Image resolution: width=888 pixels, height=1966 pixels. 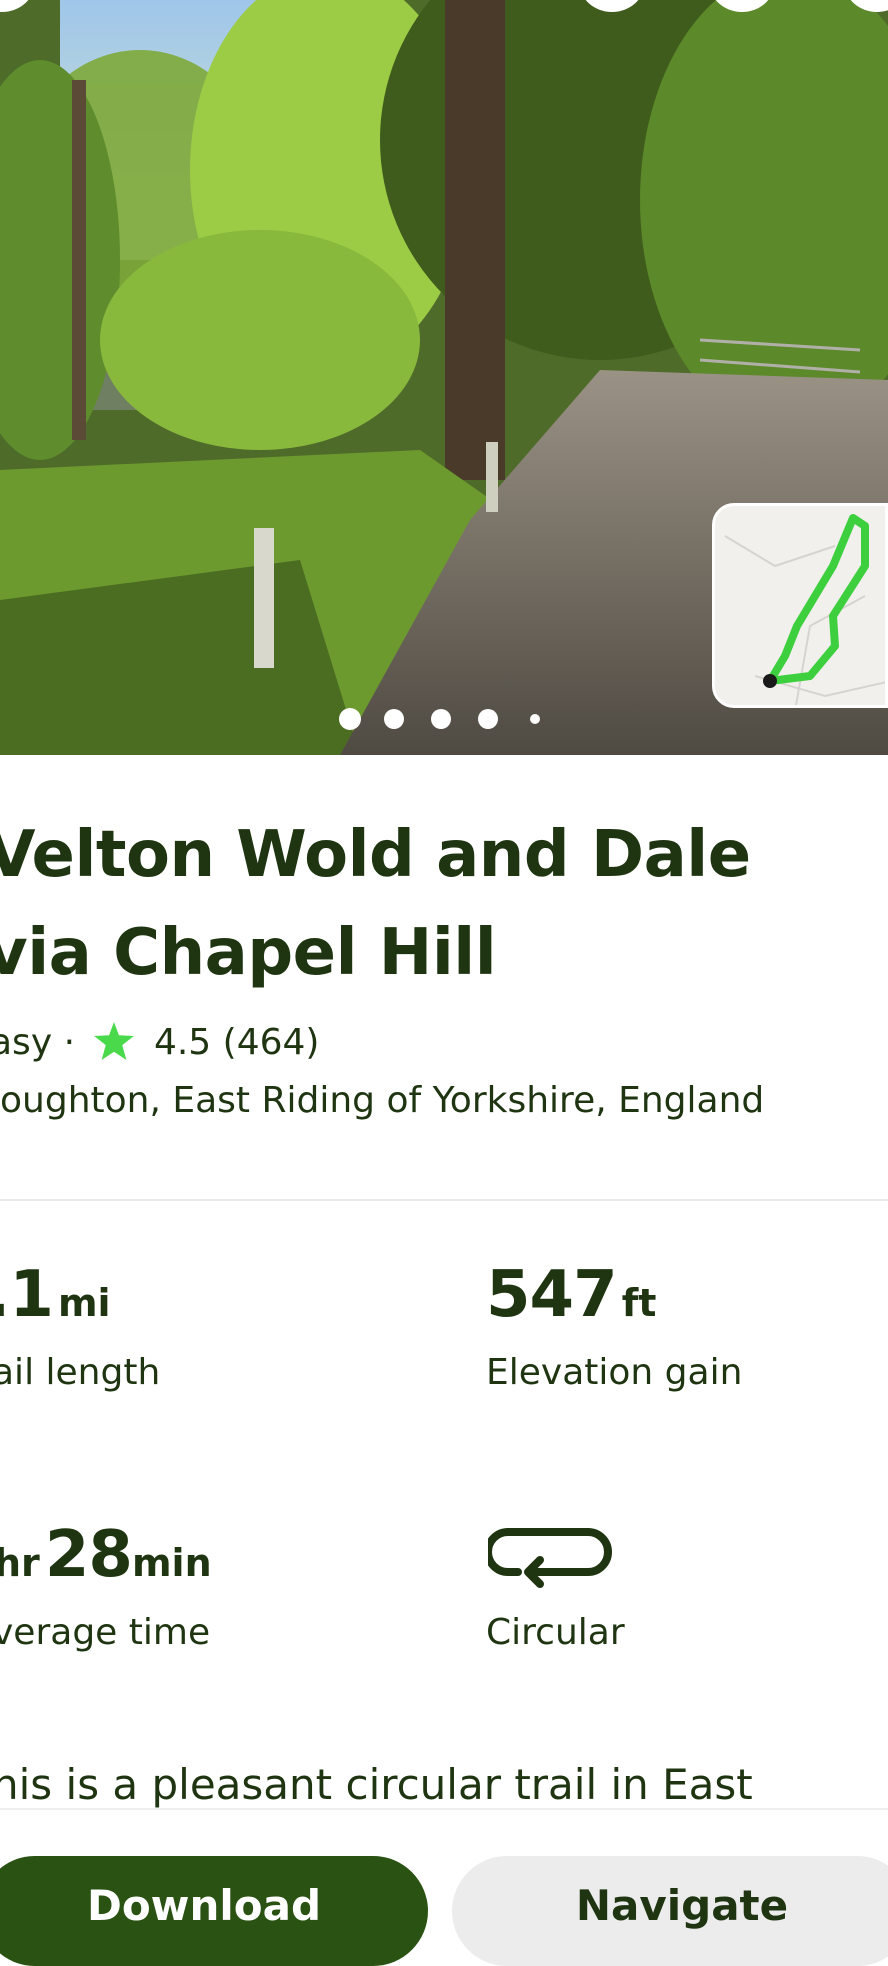 I want to click on trail-title-line1: Velton Wold and Dale, so click(x=375, y=855).